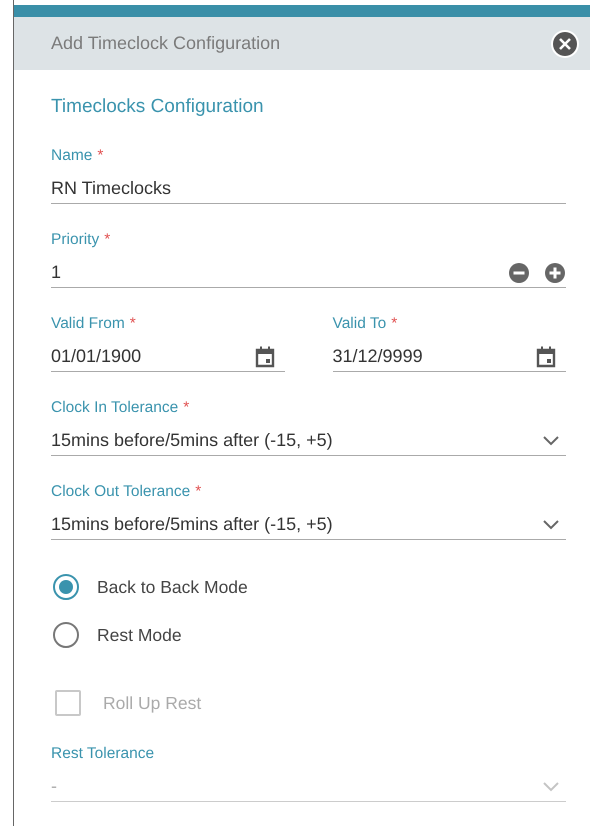 The image size is (590, 826). Describe the element at coordinates (359, 324) in the screenshot. I see `field-label: Valid To` at that location.